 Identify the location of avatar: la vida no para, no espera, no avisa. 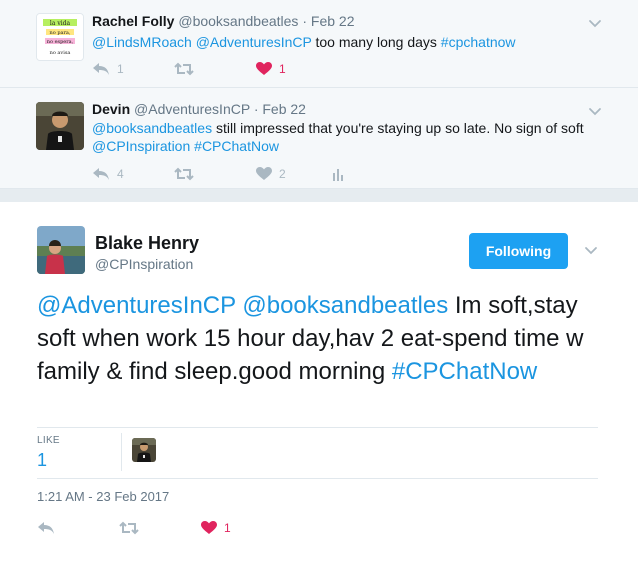
(60, 37).